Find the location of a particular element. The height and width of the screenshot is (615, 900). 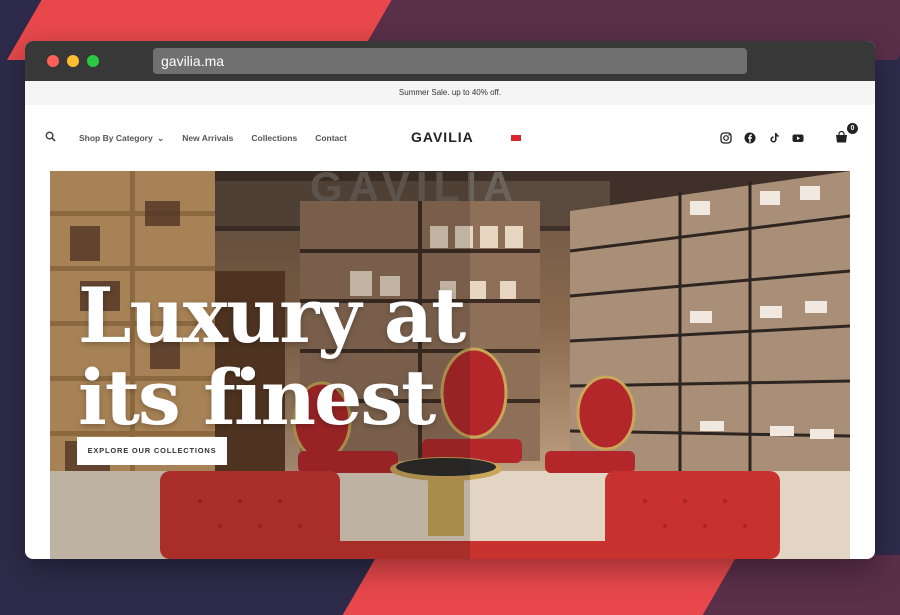

background-stripe-maroon-bottom is located at coordinates (801, 585).